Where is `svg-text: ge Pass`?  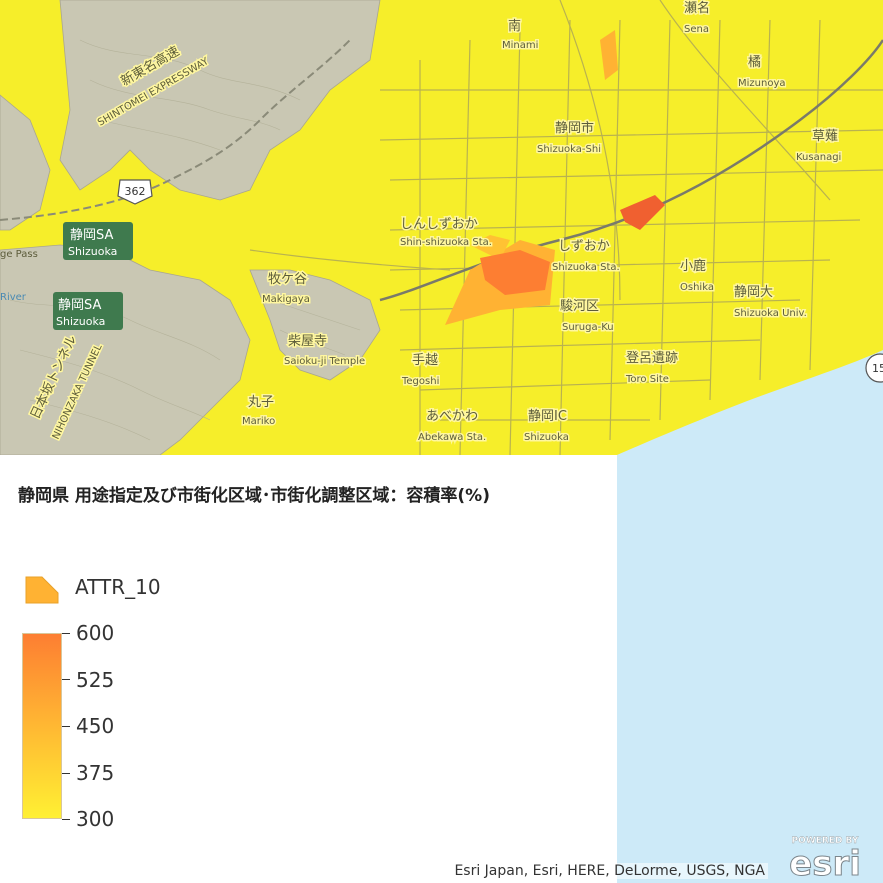
svg-text: ge Pass is located at coordinates (19, 254).